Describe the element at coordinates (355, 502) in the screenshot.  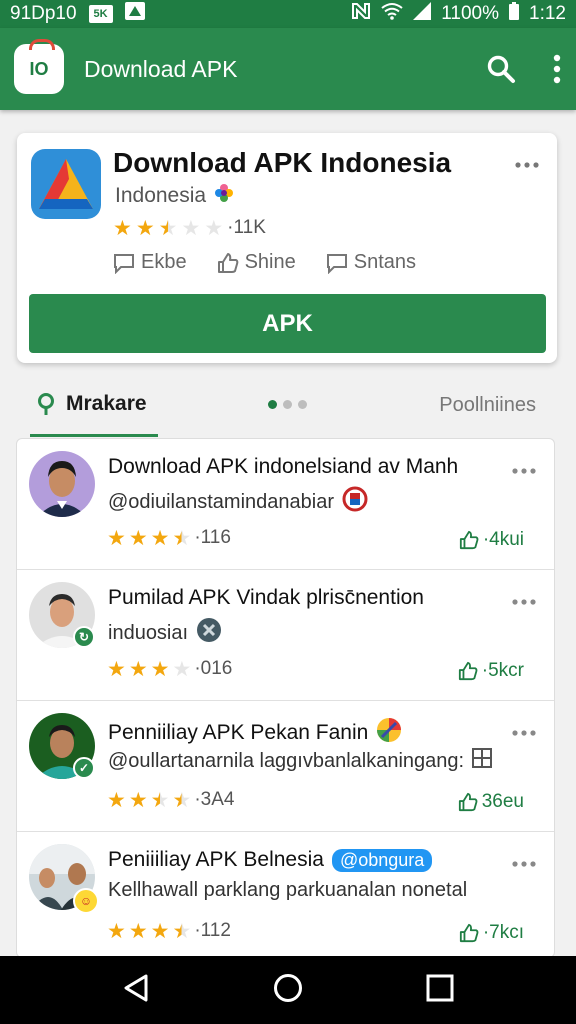
I see `flag-badge-icon` at that location.